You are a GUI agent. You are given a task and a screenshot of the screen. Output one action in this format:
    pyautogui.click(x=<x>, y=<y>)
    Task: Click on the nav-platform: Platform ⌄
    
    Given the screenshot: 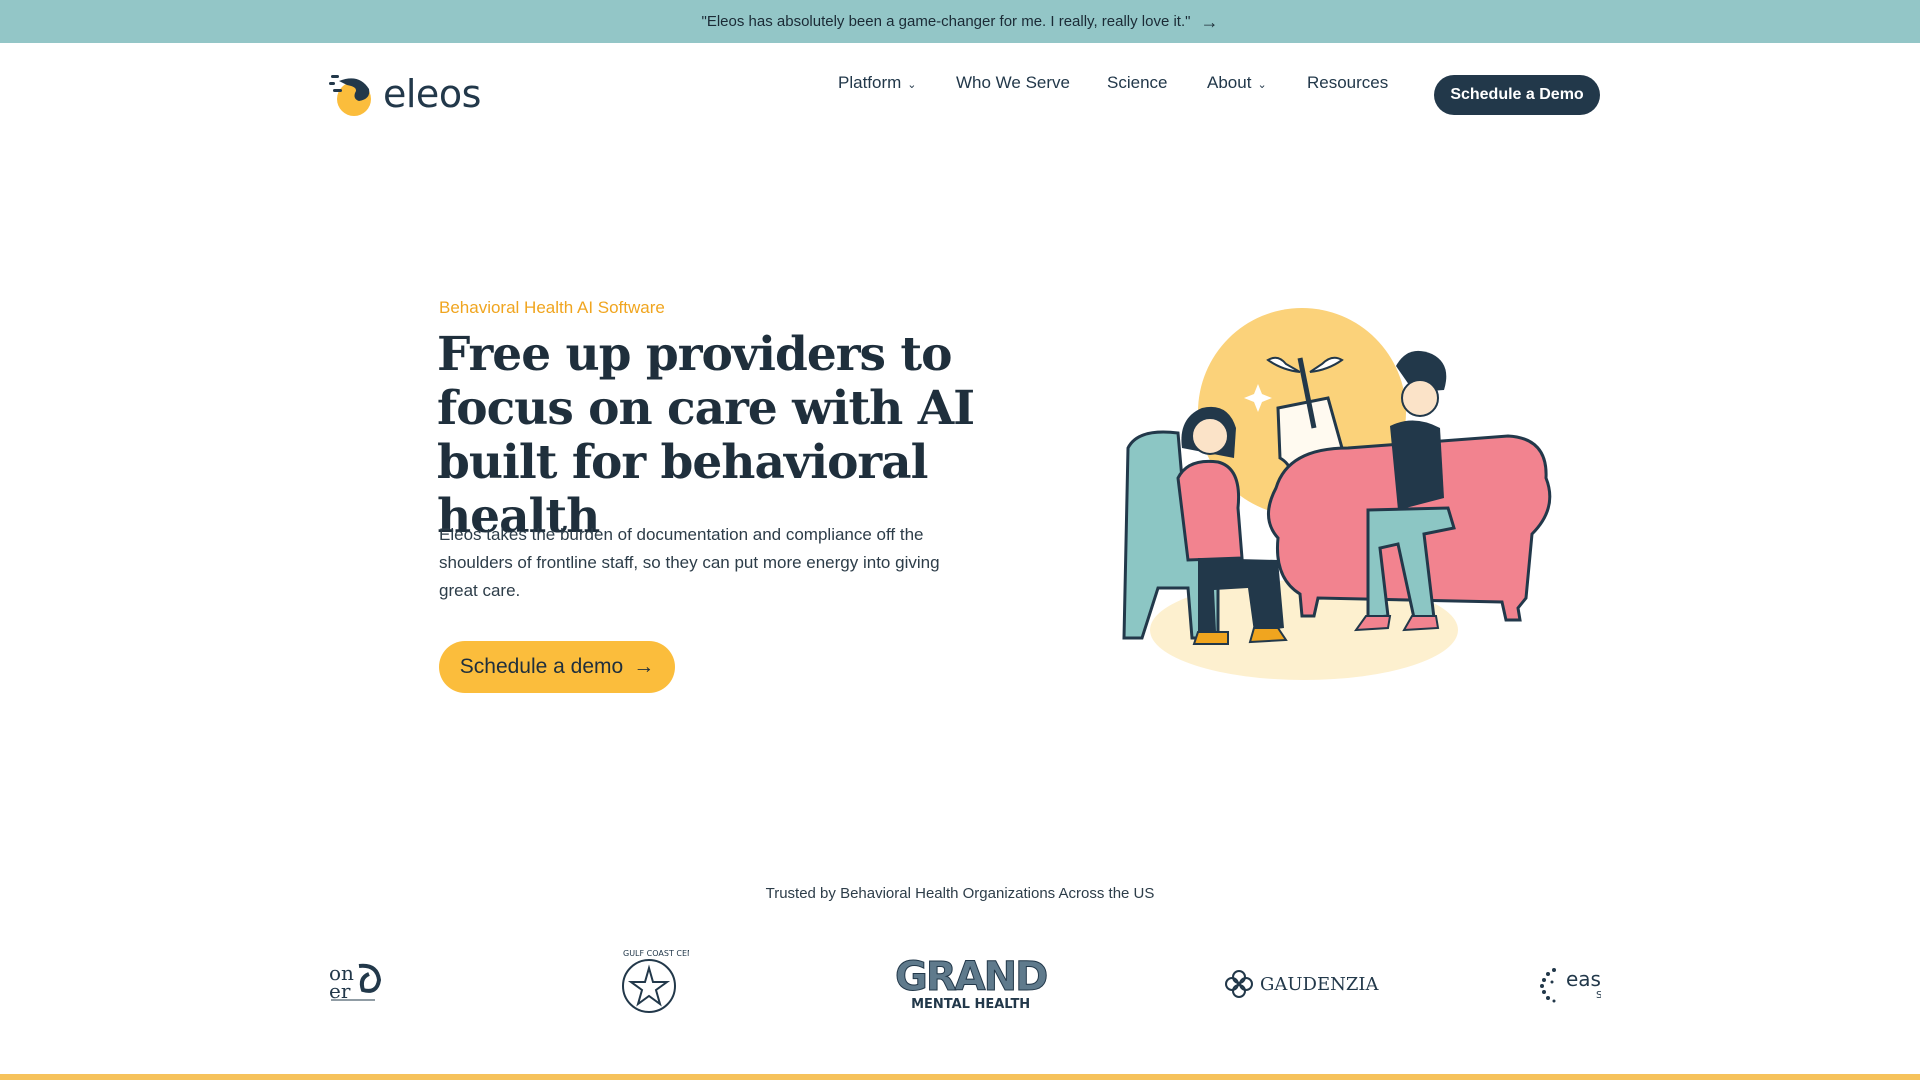 What is the action you would take?
    pyautogui.click(x=877, y=83)
    